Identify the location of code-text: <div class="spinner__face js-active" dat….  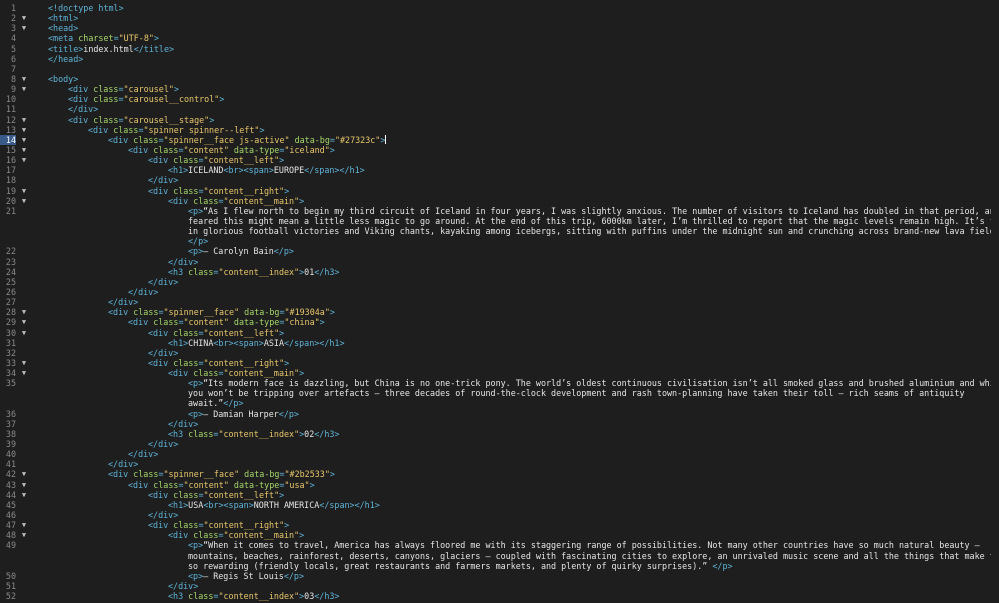
(517, 139).